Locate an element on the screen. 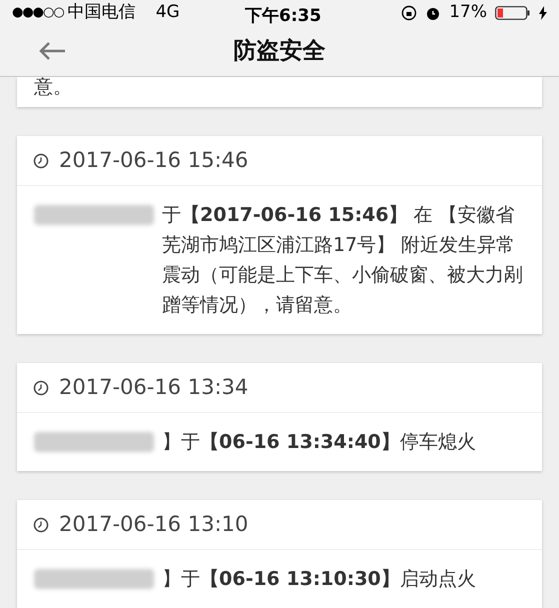  rotation-lock-icon is located at coordinates (409, 13).